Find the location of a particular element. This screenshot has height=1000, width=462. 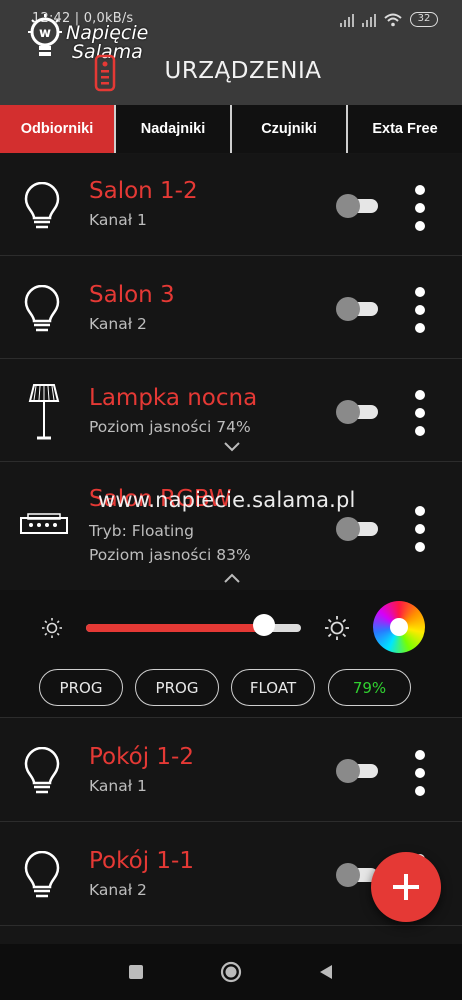

logo-bulb-icon: w is located at coordinates (45, 35).